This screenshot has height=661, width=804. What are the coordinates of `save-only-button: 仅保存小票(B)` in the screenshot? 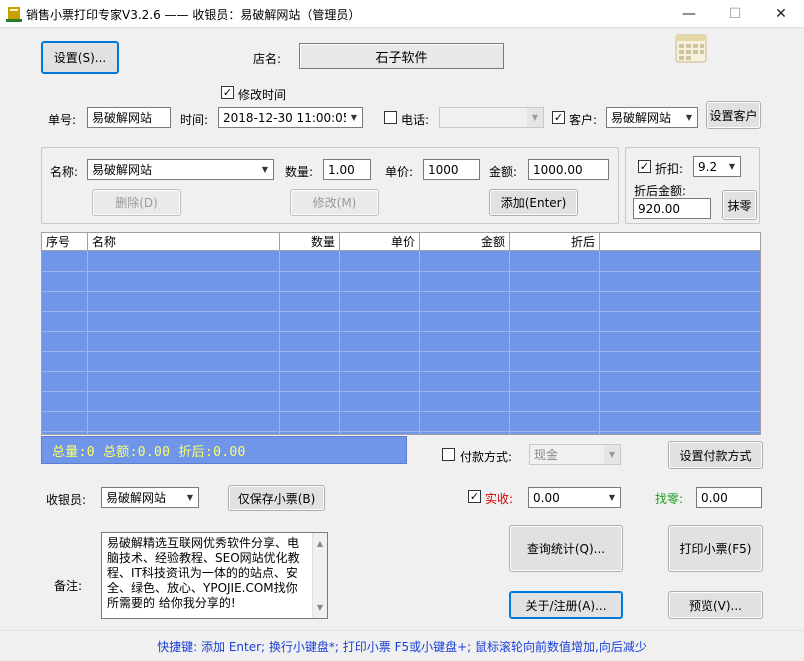 It's located at (276, 498).